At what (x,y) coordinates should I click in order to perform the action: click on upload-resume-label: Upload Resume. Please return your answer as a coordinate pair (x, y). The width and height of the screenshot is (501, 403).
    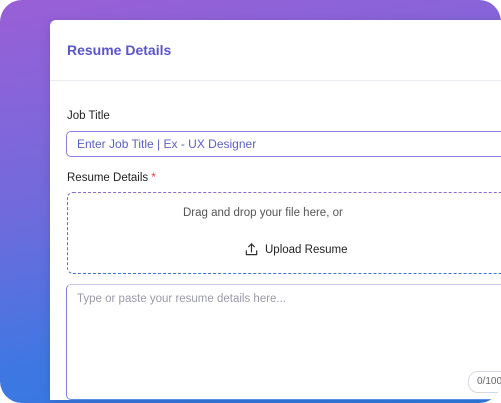
    Looking at the image, I should click on (306, 249).